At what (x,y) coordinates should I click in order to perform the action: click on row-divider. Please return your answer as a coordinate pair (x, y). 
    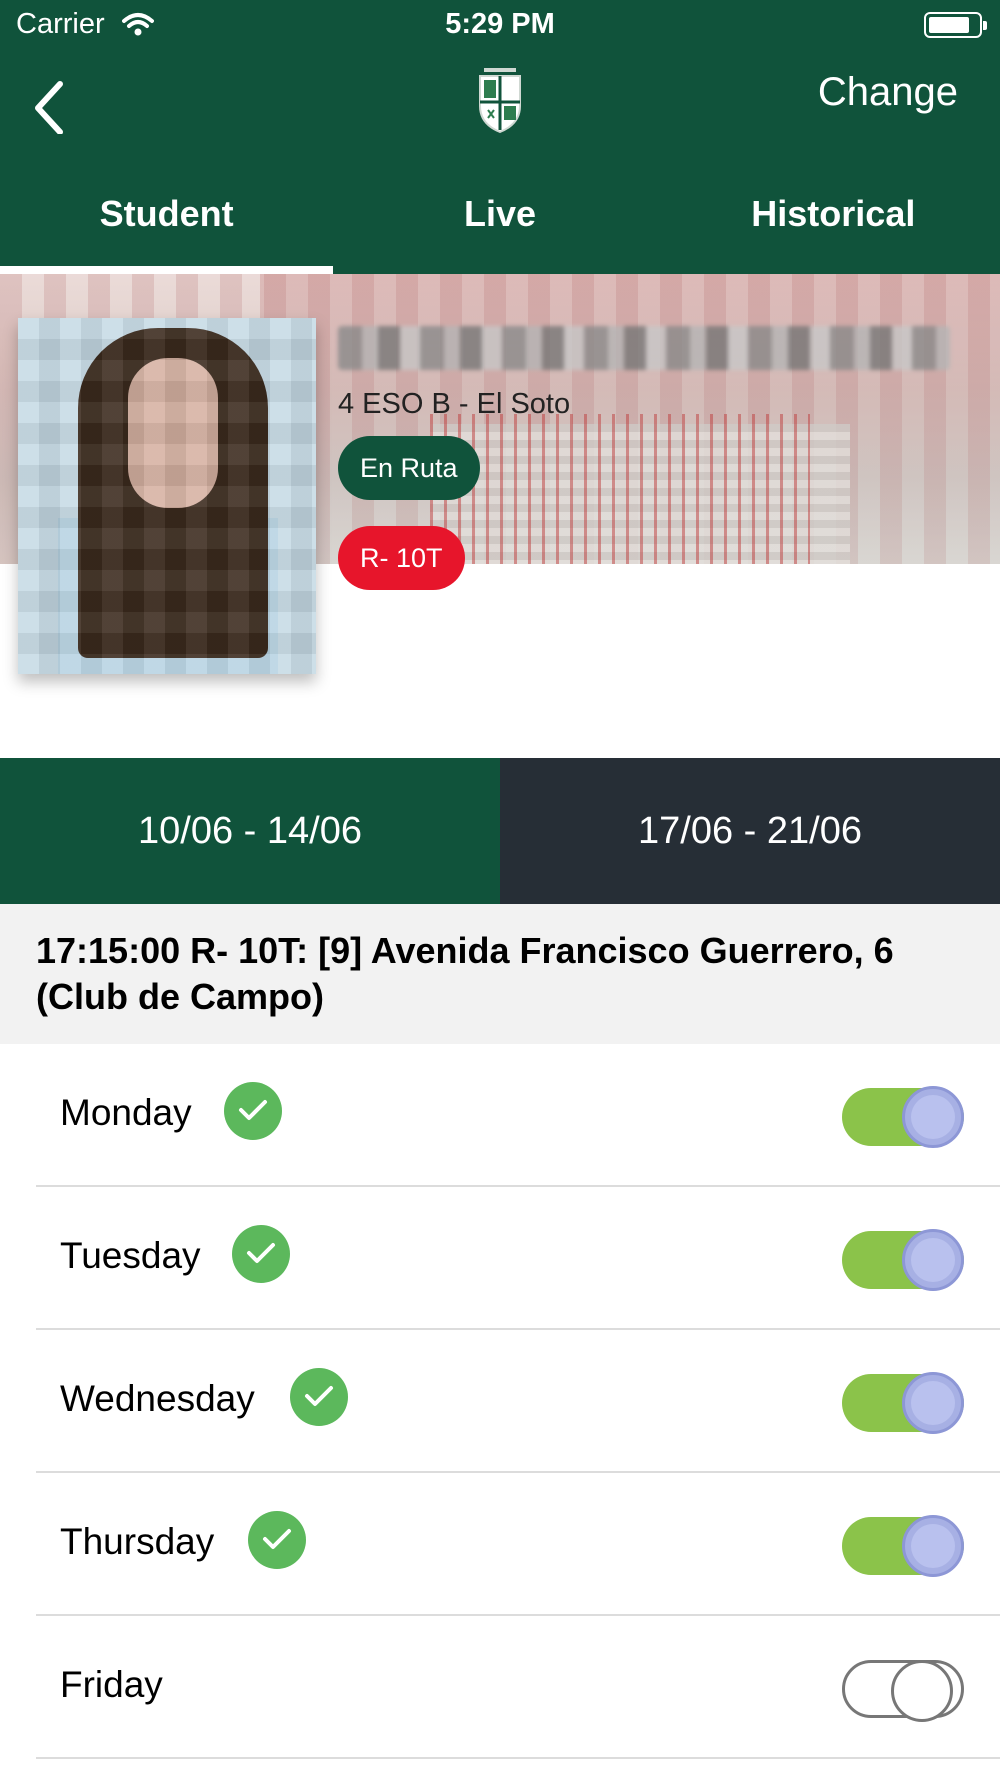
    Looking at the image, I should click on (518, 1758).